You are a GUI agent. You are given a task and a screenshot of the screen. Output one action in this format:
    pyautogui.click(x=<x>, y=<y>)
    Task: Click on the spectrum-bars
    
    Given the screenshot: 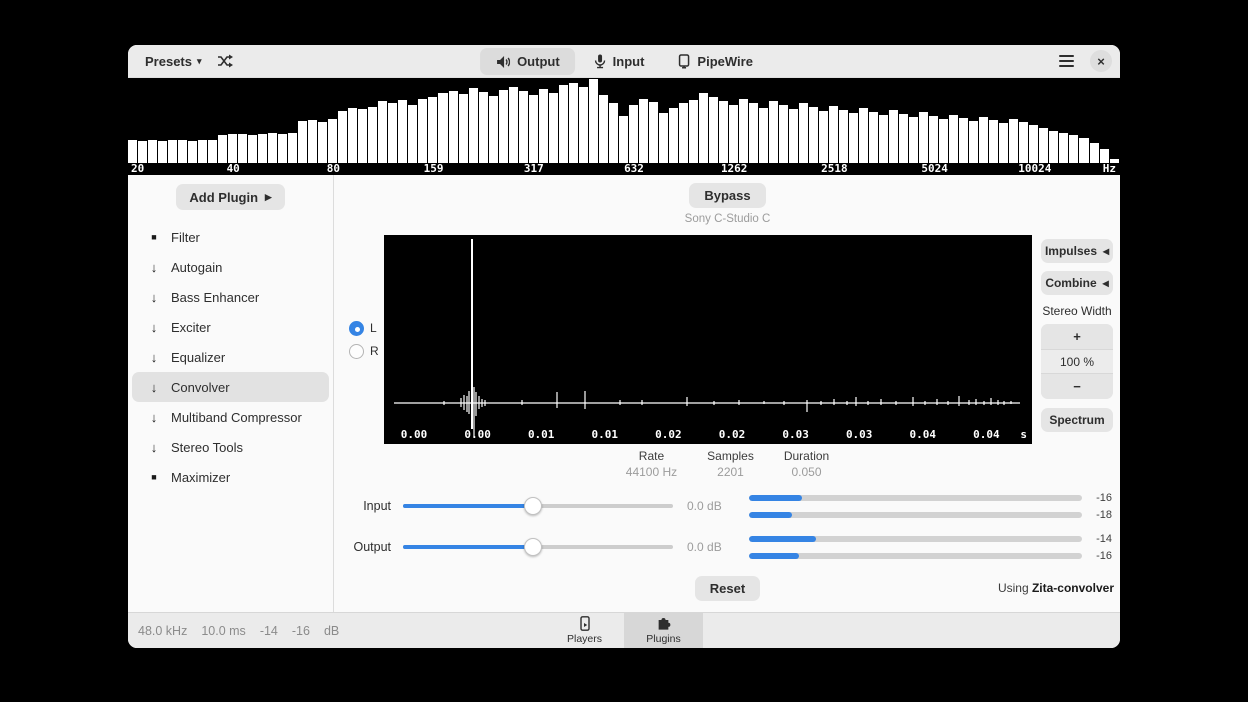 What is the action you would take?
    pyautogui.click(x=624, y=121)
    